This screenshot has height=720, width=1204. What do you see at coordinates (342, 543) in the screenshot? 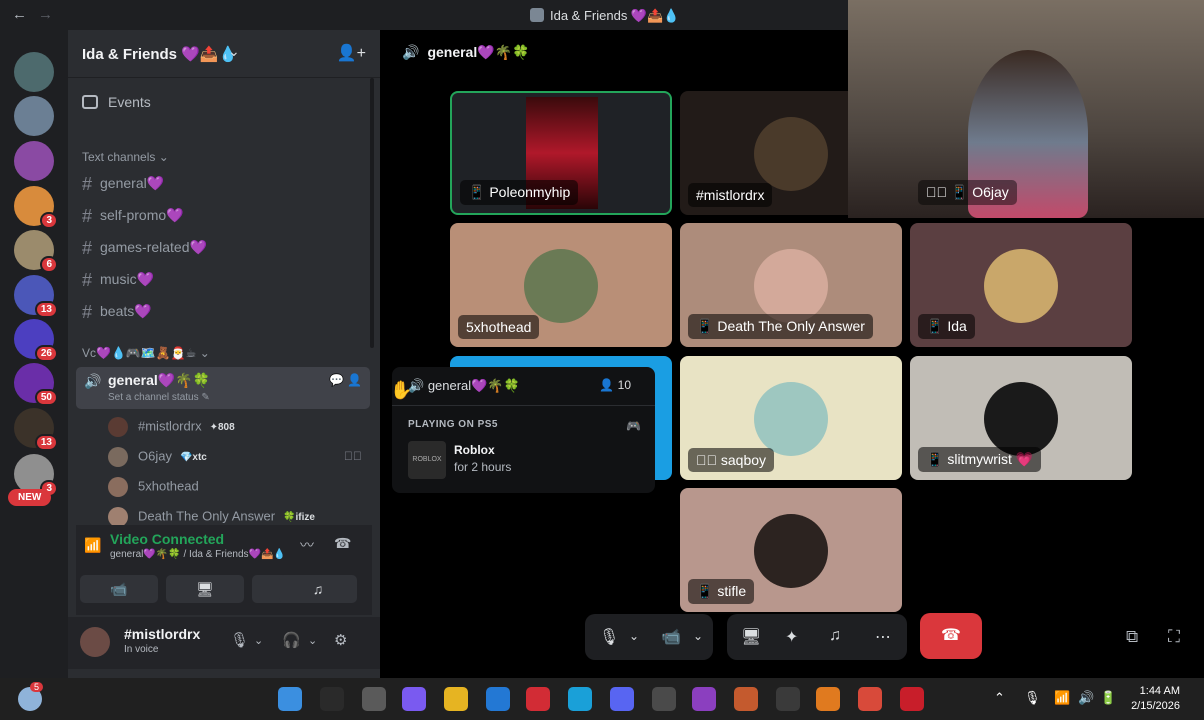
I see `disconnect-icon: ☎` at bounding box center [342, 543].